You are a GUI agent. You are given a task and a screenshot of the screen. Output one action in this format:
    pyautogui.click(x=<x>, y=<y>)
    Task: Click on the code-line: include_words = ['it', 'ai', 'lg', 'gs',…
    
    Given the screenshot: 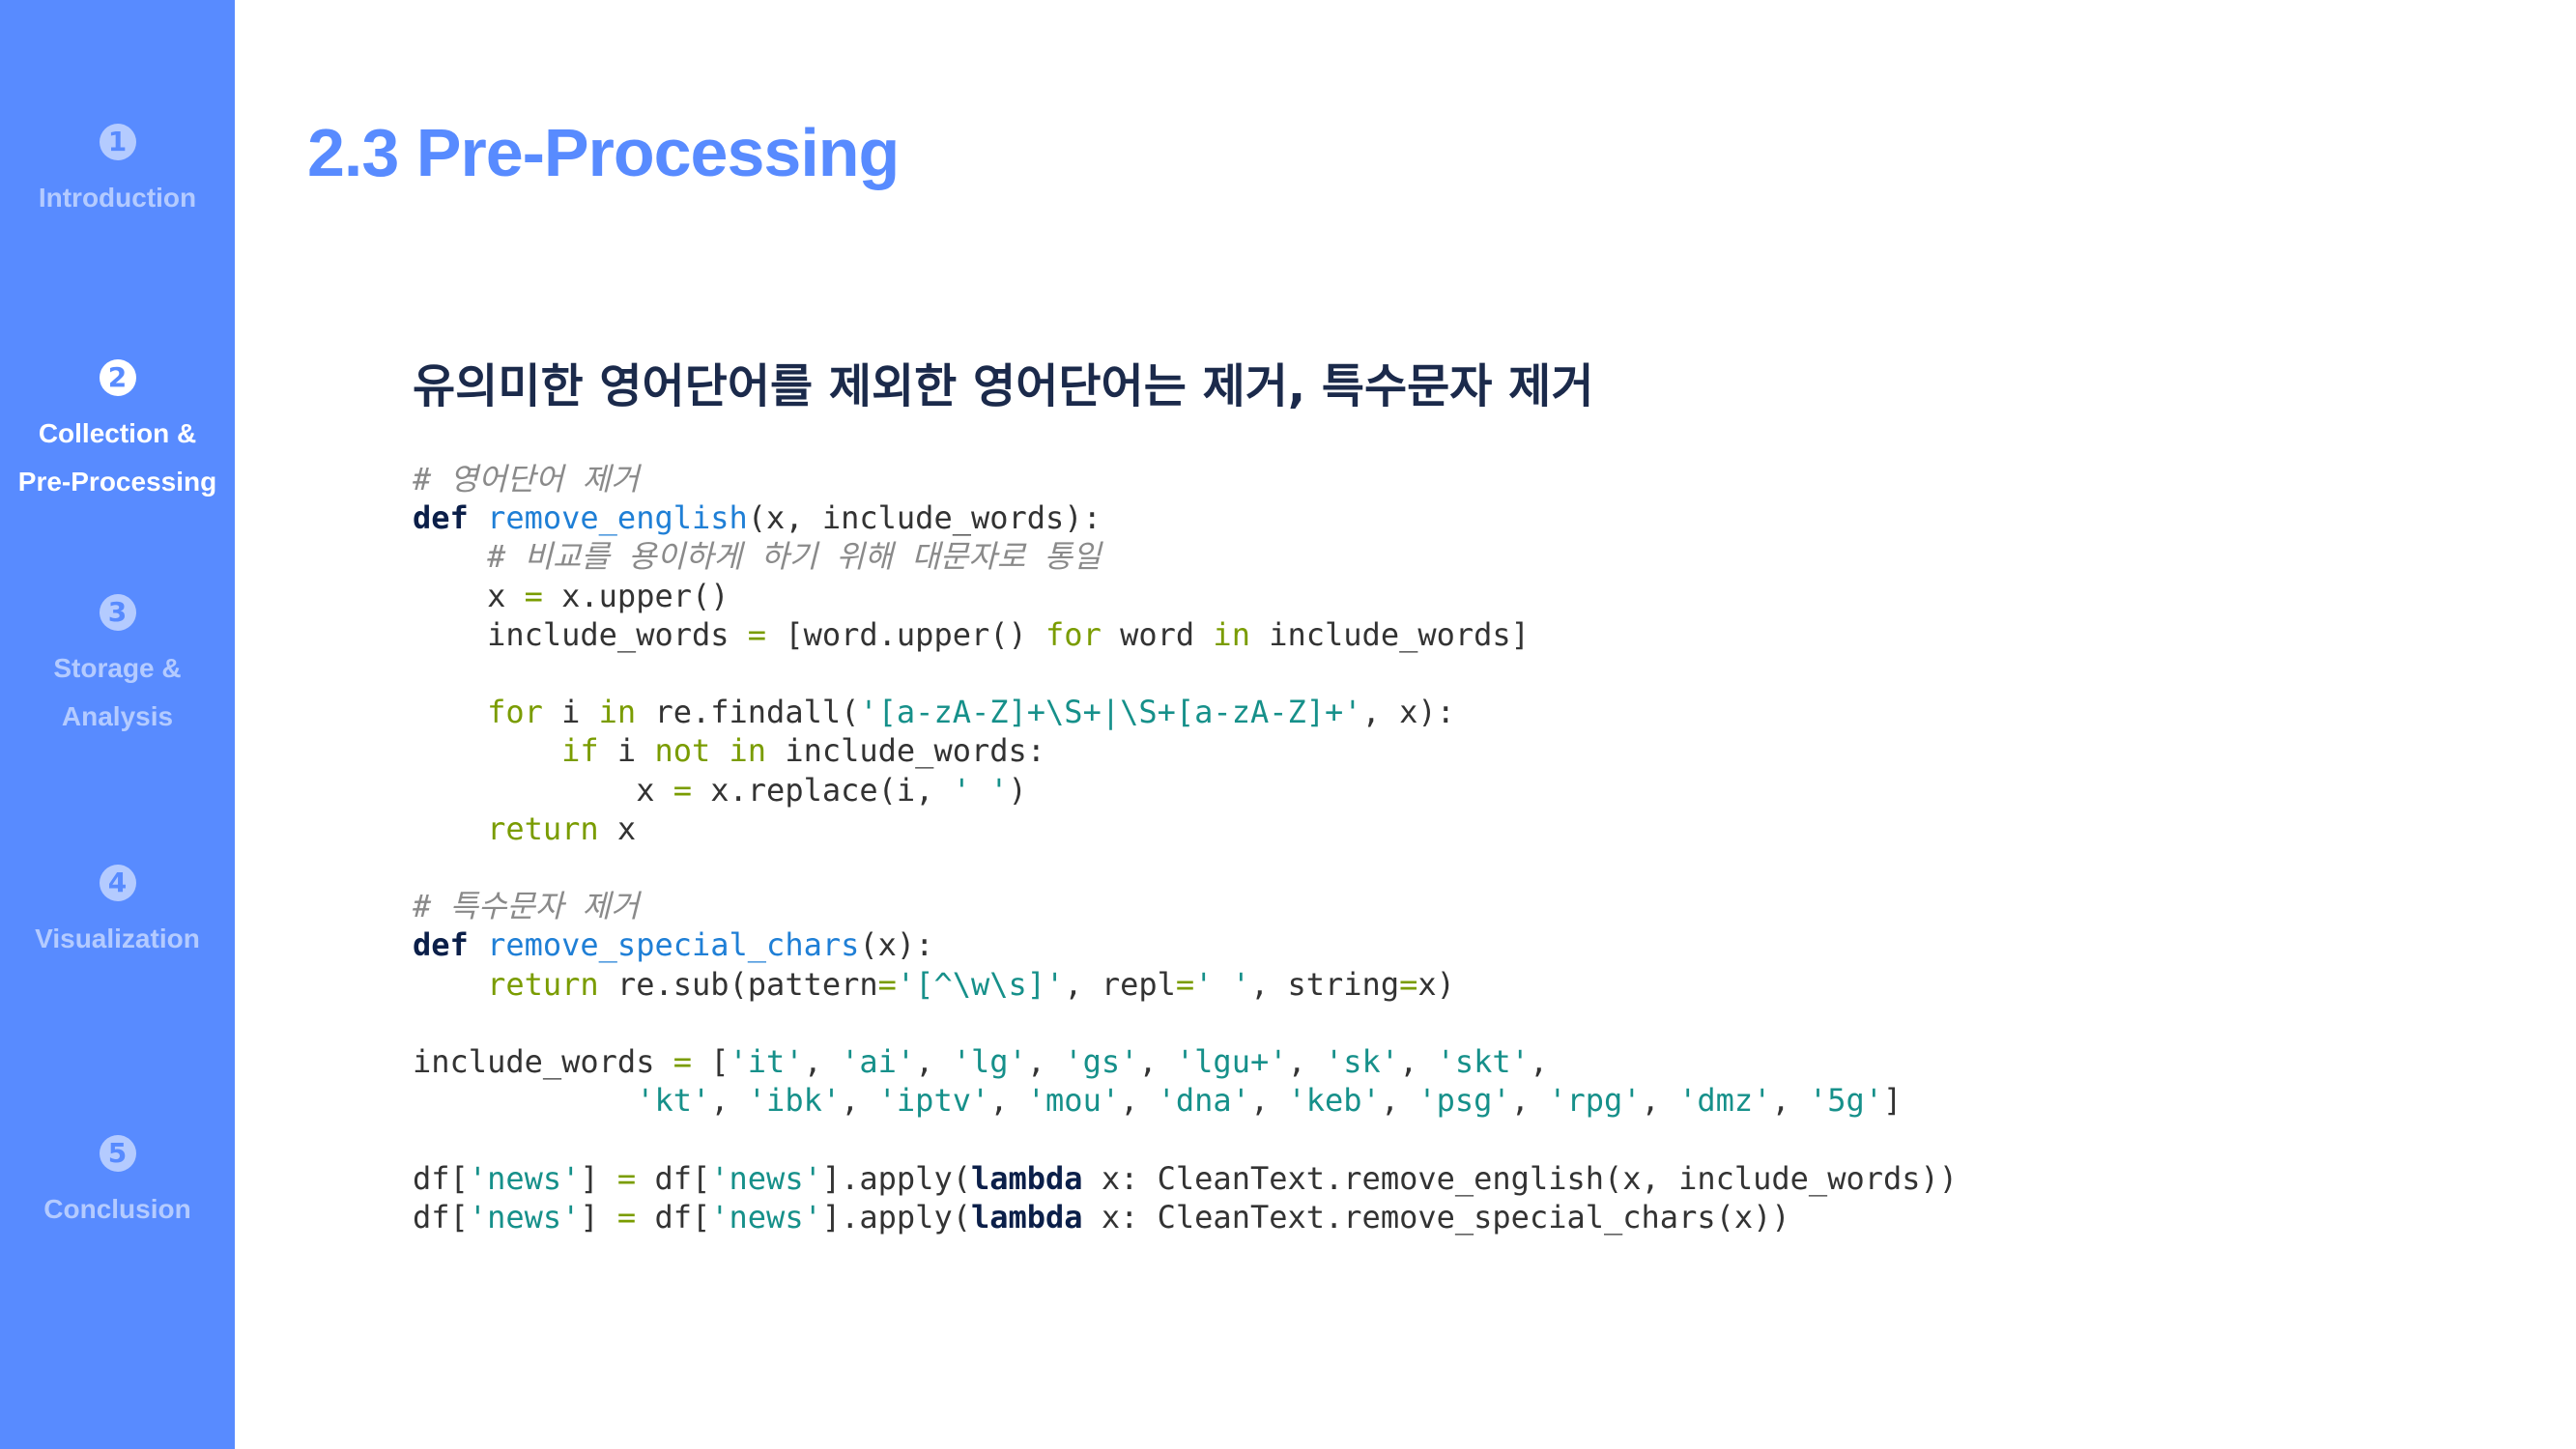 What is the action you would take?
    pyautogui.click(x=981, y=1062)
    